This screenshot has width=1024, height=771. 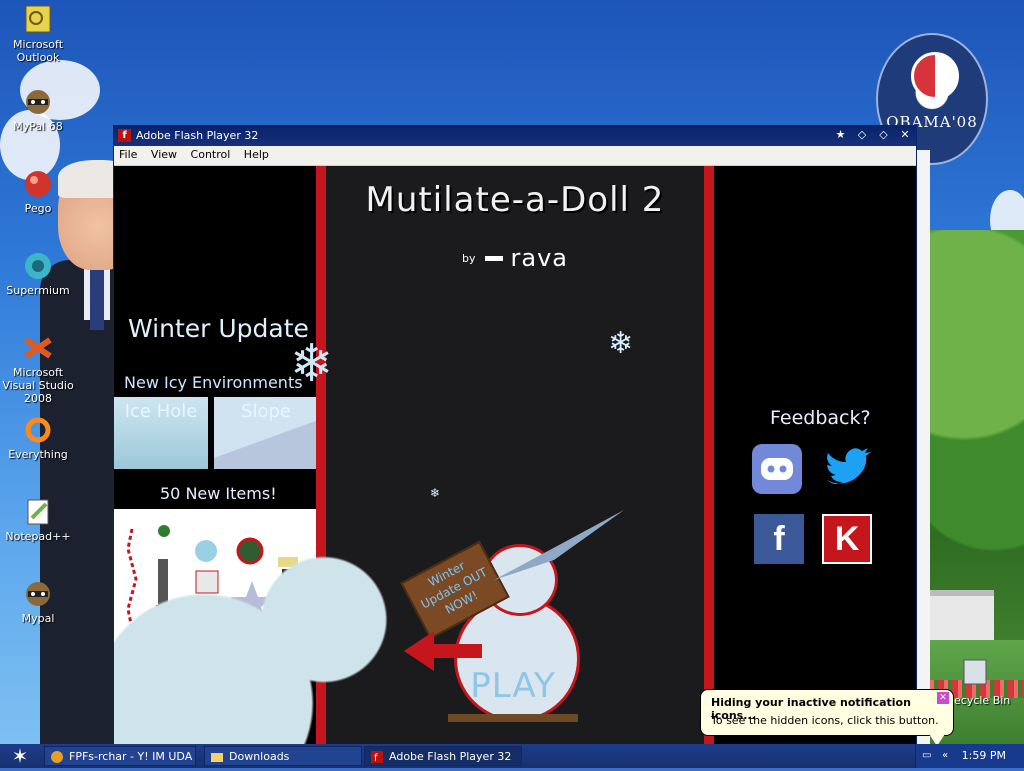 I want to click on new-items-heading: 50 New Items!, so click(x=218, y=493).